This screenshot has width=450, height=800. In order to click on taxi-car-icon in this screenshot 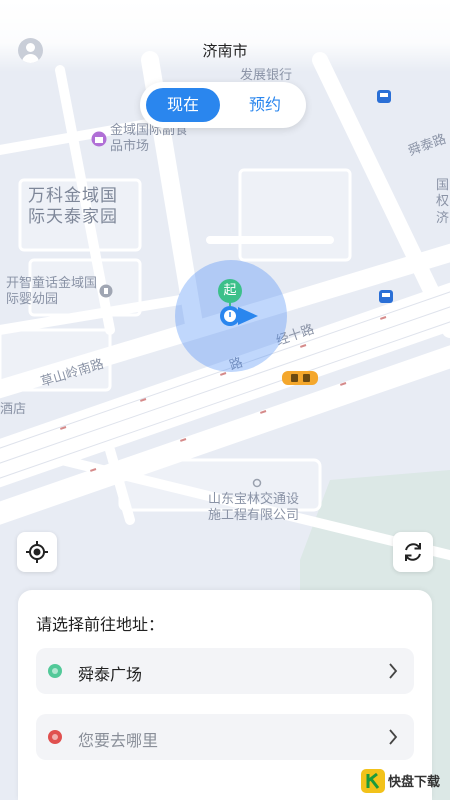, I will do `click(300, 378)`.